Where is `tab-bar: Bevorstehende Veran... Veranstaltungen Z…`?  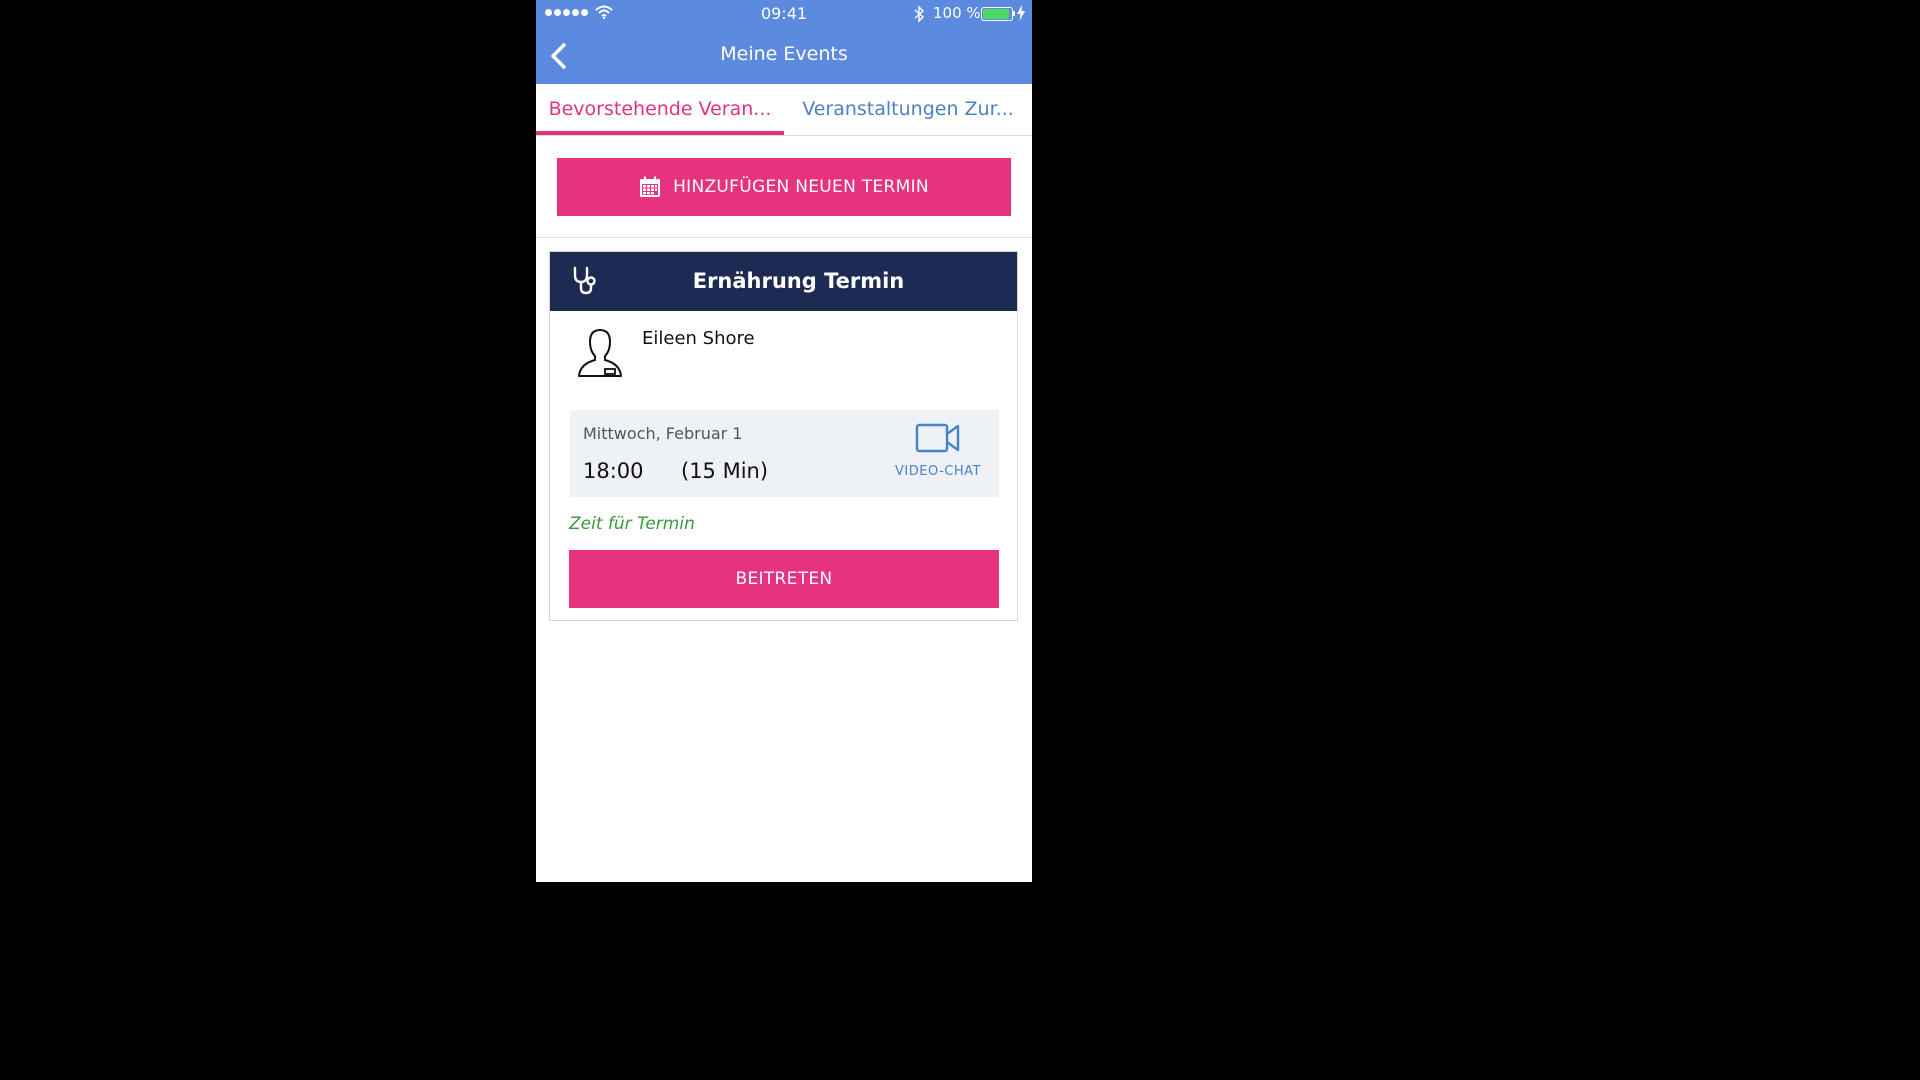 tab-bar: Bevorstehende Veran... Veranstaltungen Z… is located at coordinates (784, 110).